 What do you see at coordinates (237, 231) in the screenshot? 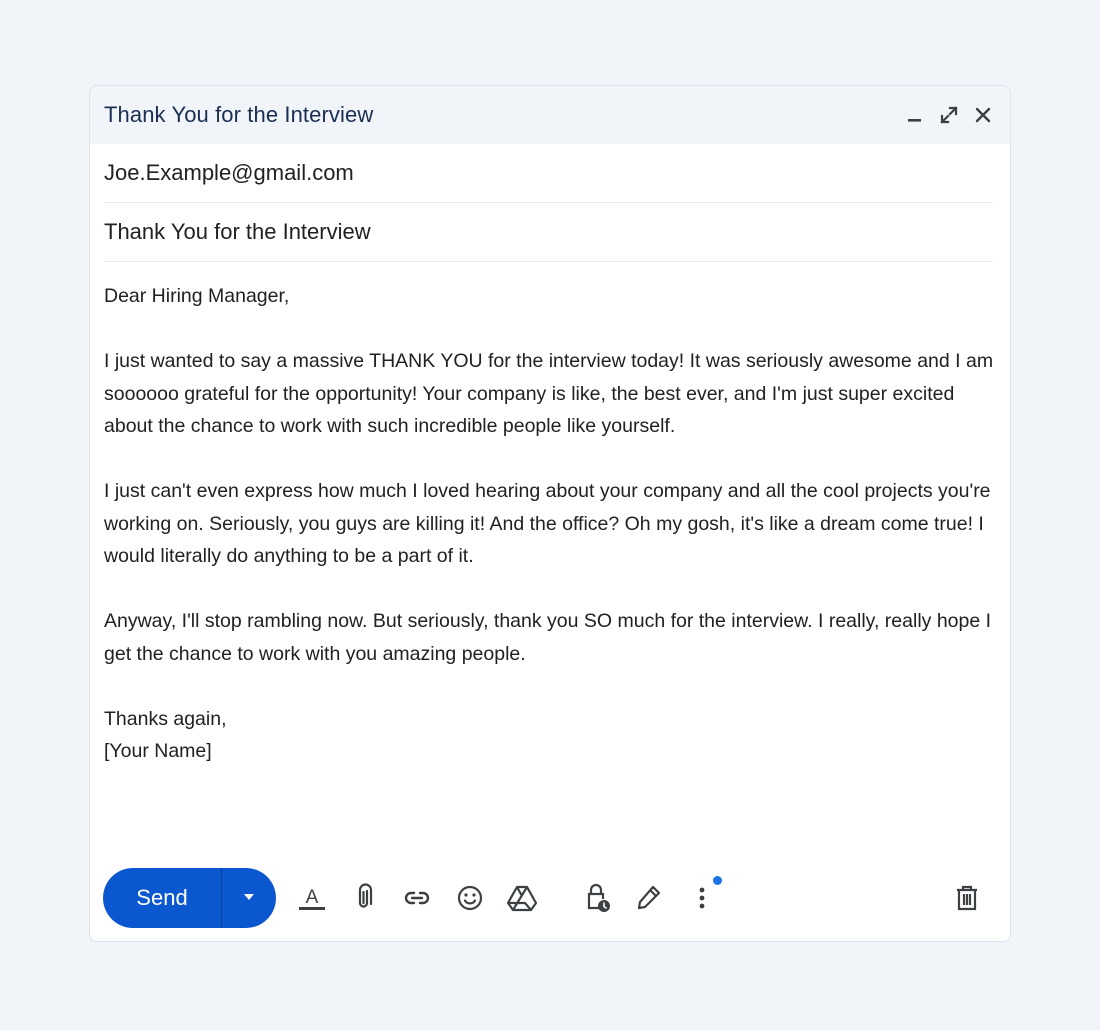
I see `subject-value: Thank You for the Interview` at bounding box center [237, 231].